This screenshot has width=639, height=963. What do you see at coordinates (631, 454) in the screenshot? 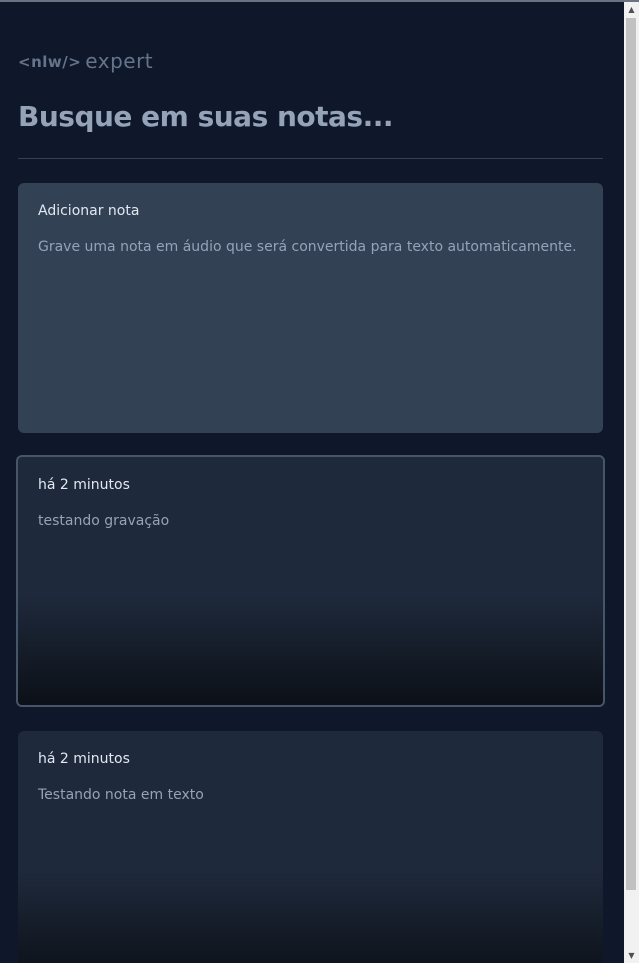
I see `scrollbar-thumb` at bounding box center [631, 454].